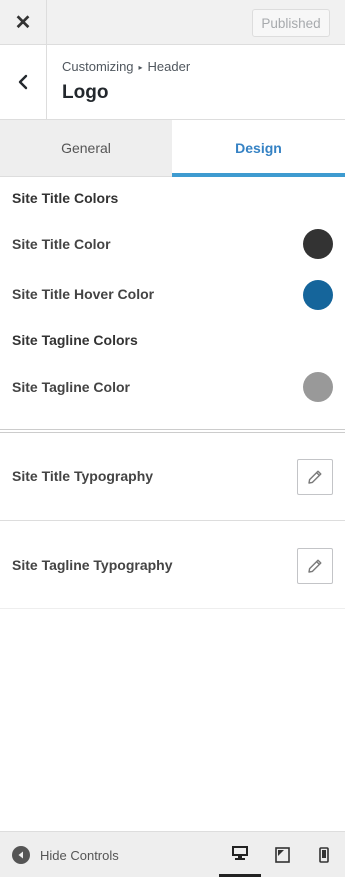 This screenshot has width=345, height=877. What do you see at coordinates (75, 340) in the screenshot?
I see `site-tagline-colors-heading: Site Tagline Colors` at bounding box center [75, 340].